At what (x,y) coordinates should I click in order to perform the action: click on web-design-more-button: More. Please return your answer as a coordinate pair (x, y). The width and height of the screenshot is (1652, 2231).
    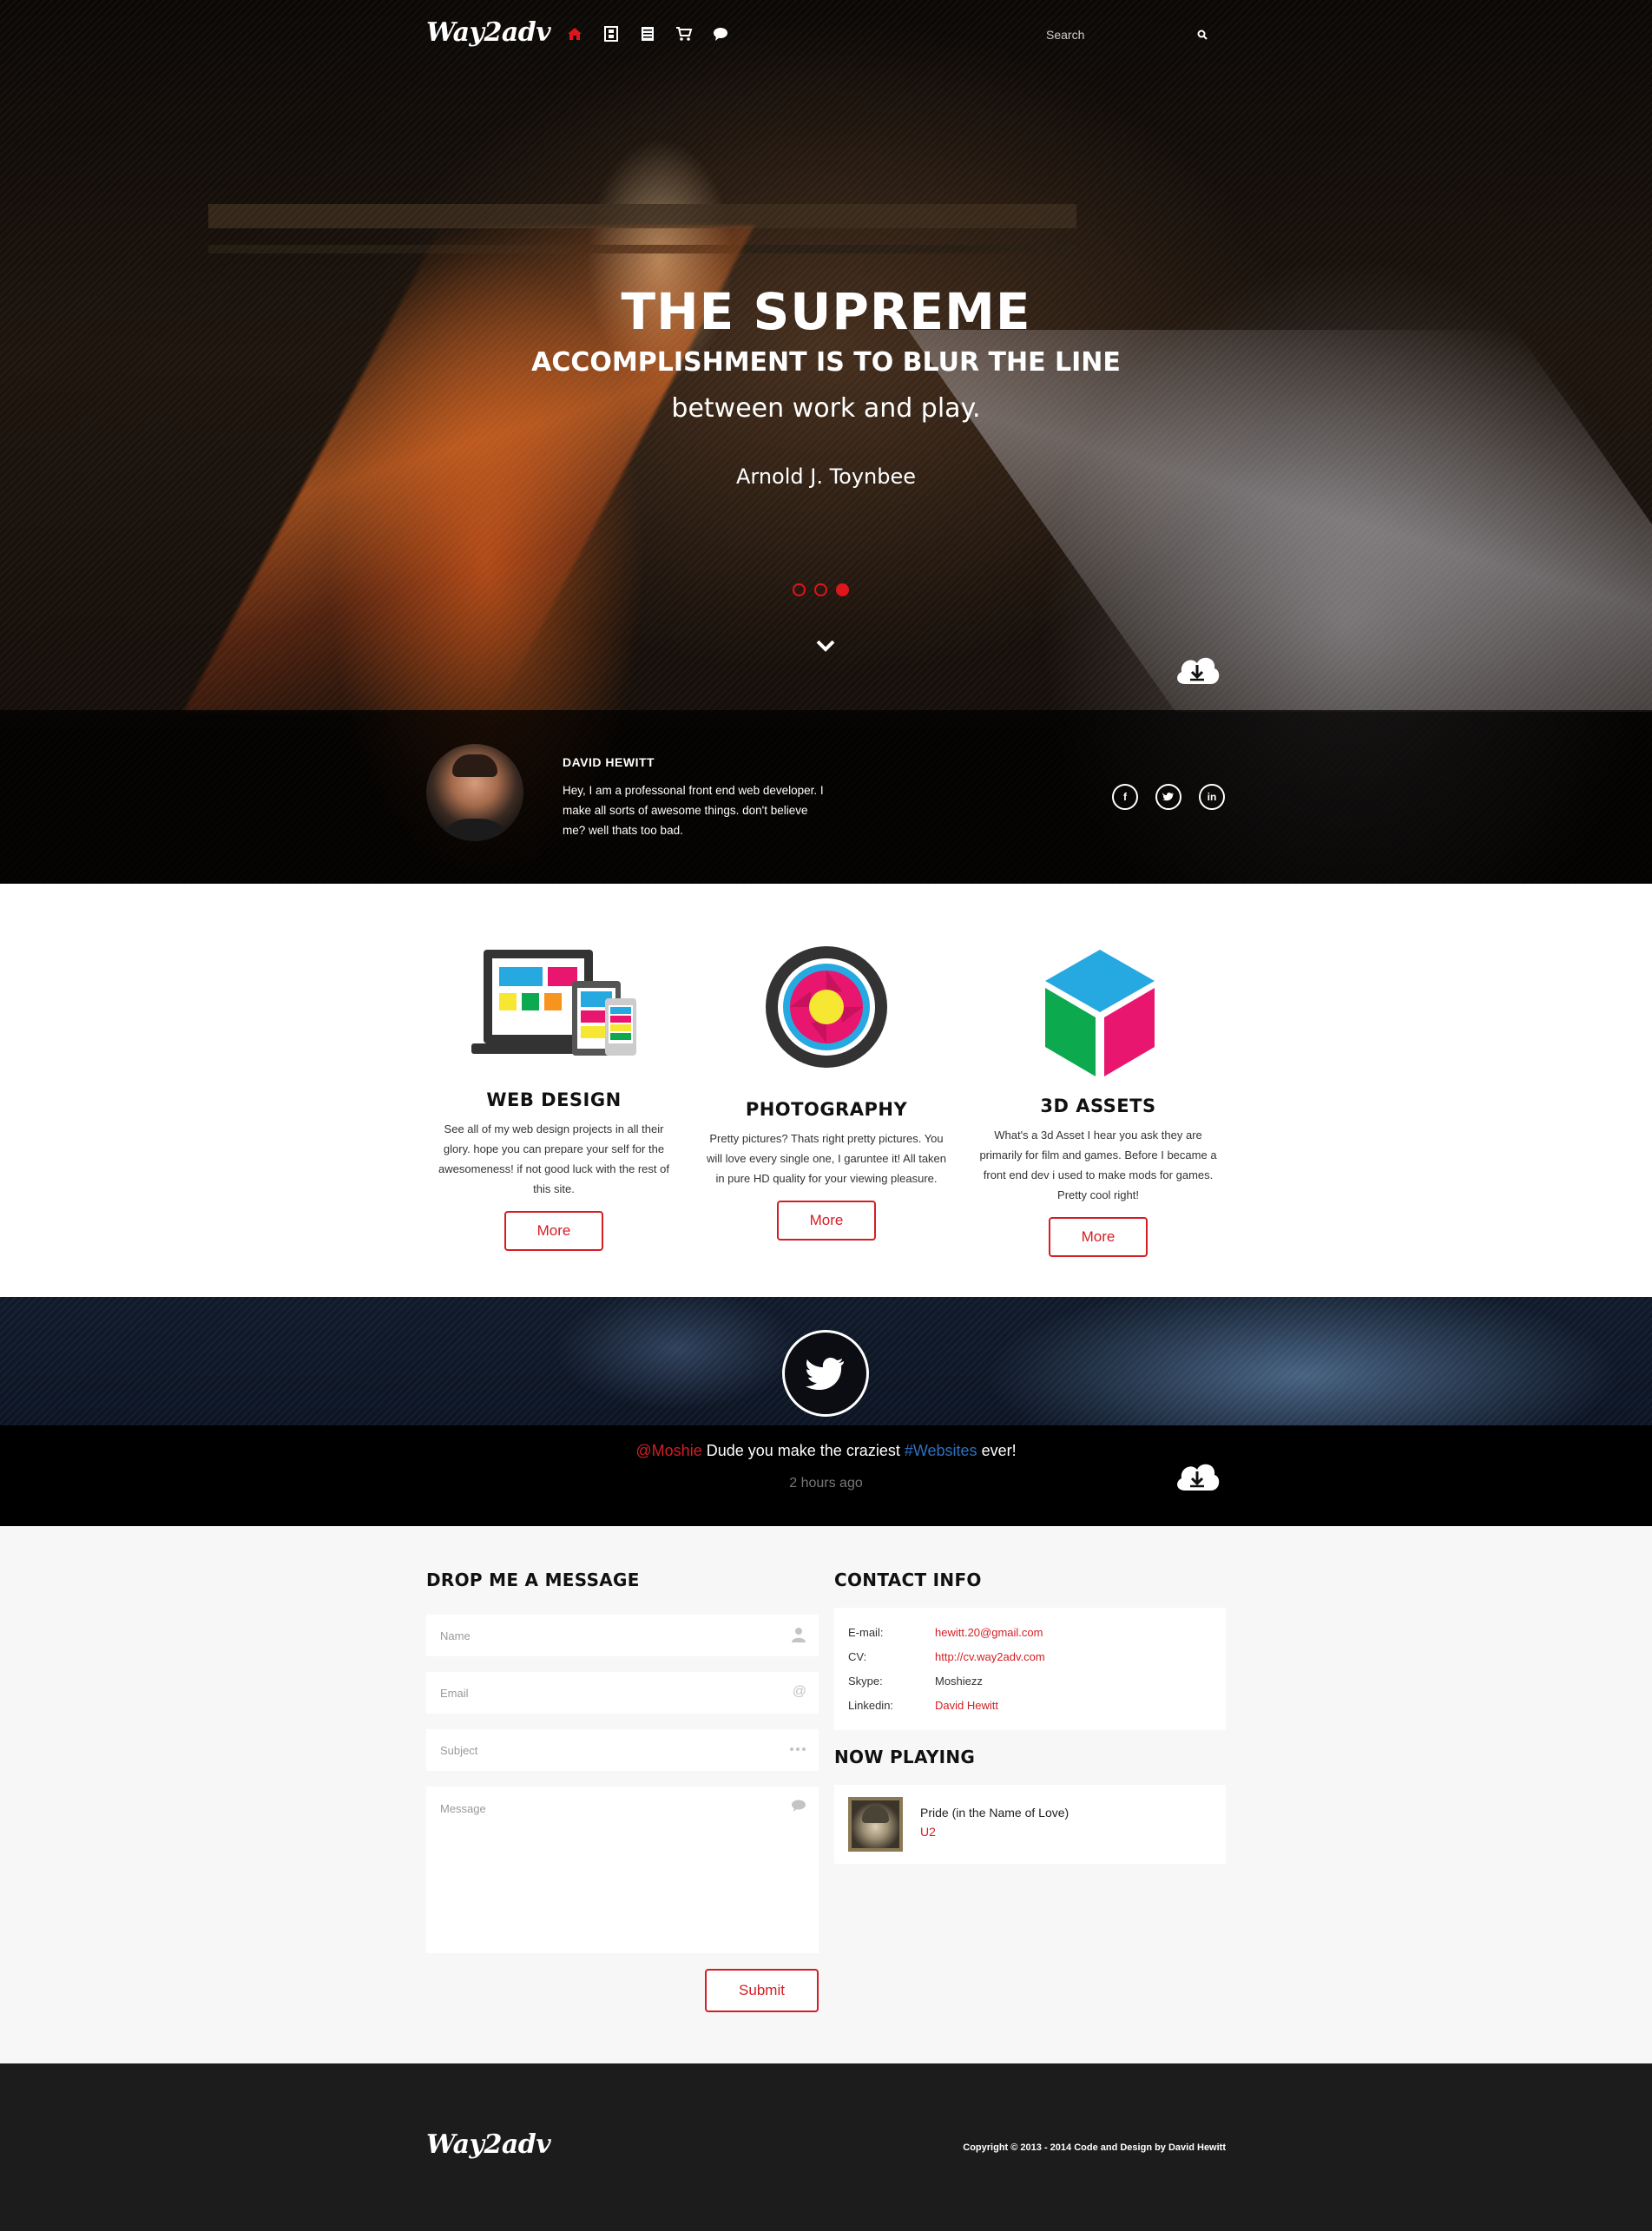
    Looking at the image, I should click on (553, 1231).